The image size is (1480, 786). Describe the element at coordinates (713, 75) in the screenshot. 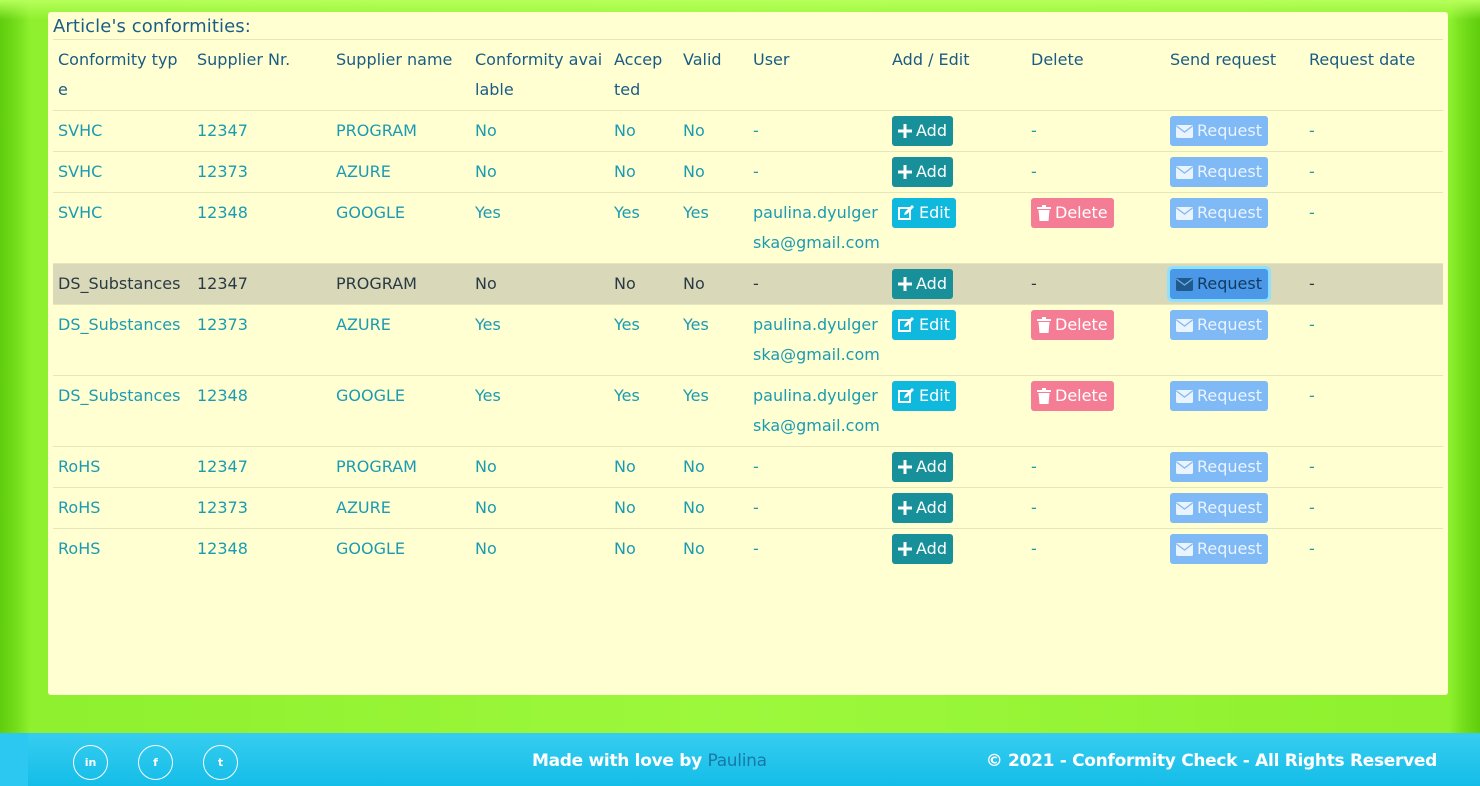

I see `col-valid: Valid` at that location.